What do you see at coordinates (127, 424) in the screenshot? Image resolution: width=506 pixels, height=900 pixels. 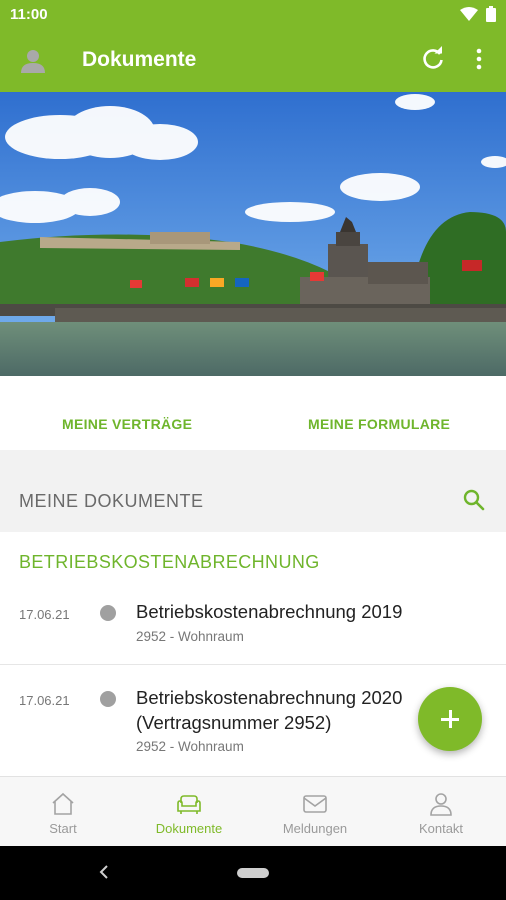 I see `my-contracts-link: MEINE VERTRÄGE` at bounding box center [127, 424].